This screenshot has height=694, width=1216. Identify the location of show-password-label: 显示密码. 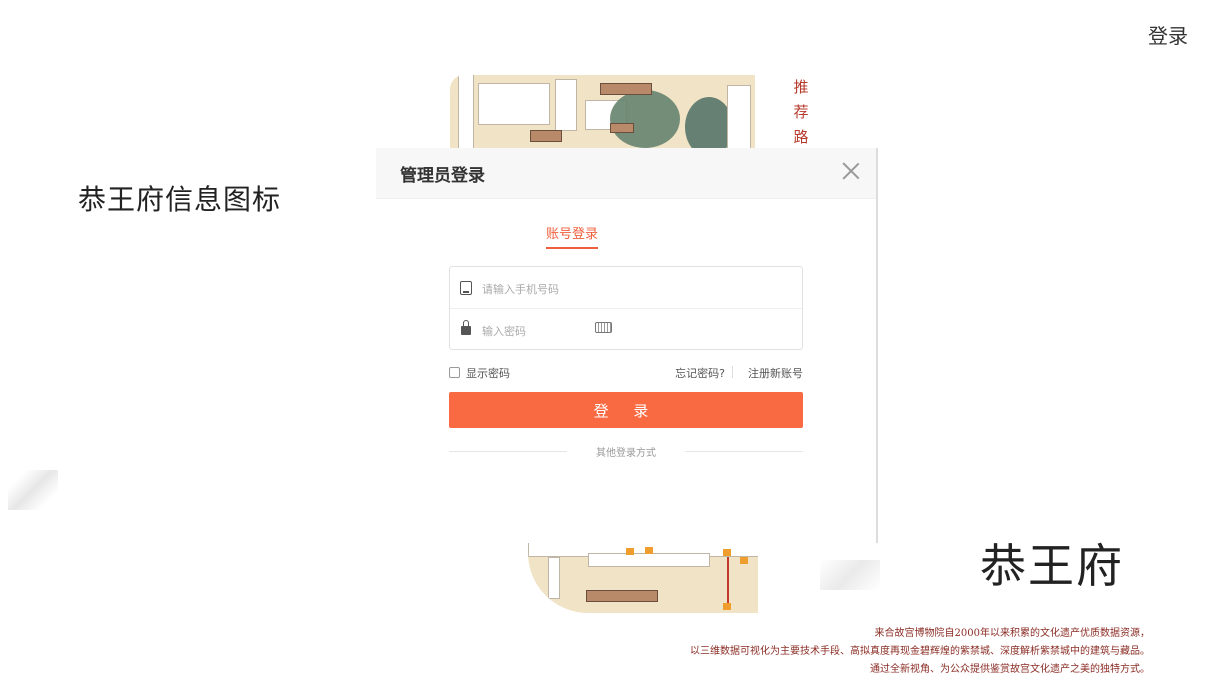
(488, 373).